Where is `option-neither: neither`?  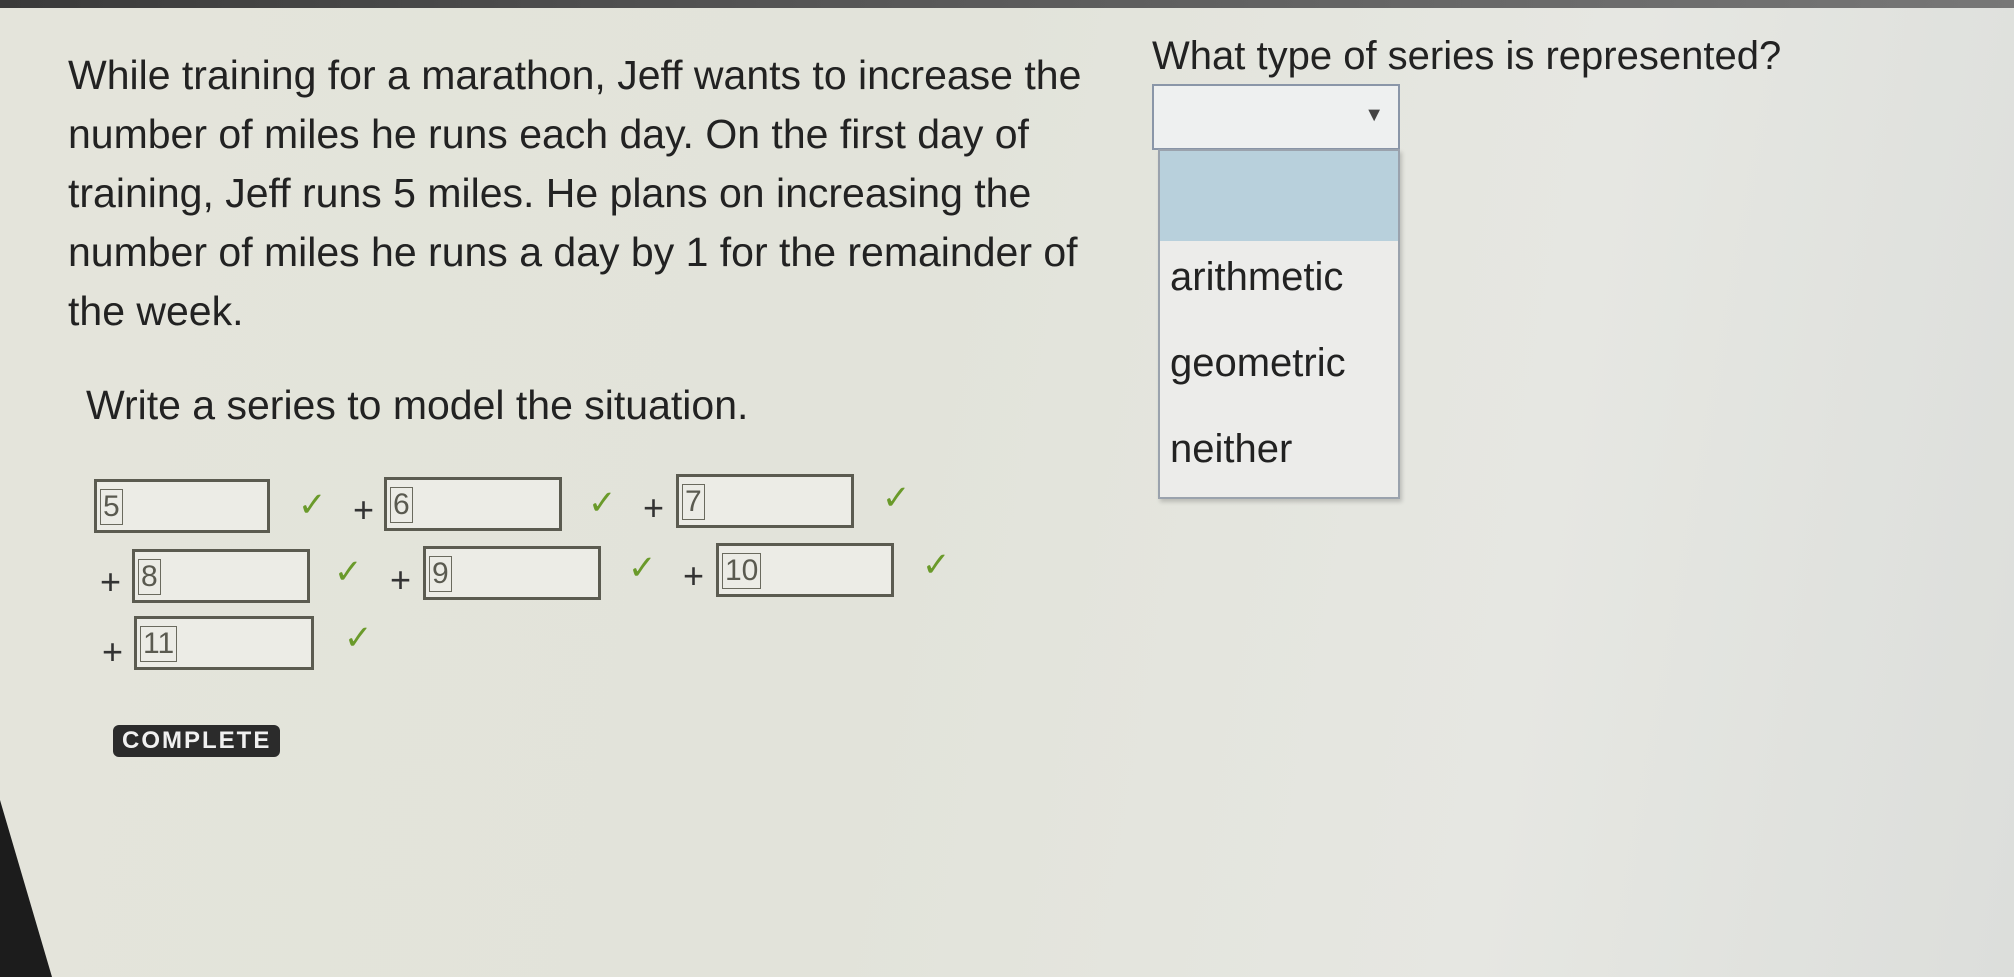
option-neither: neither is located at coordinates (1279, 449).